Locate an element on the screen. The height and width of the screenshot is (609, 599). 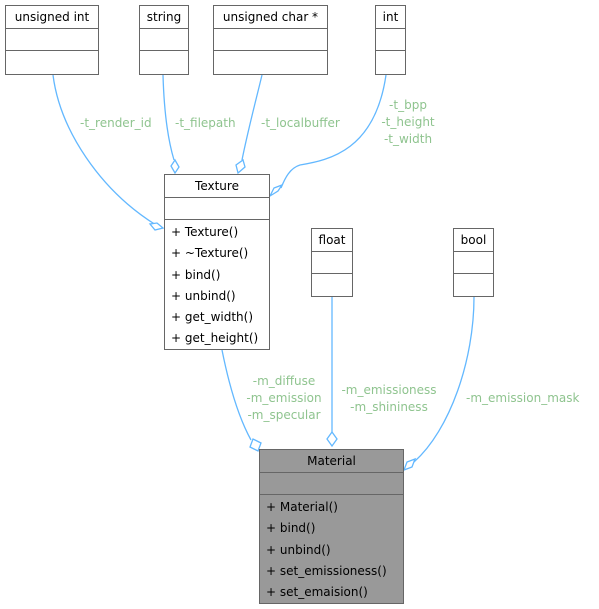
class-int: int is located at coordinates (390, 40).